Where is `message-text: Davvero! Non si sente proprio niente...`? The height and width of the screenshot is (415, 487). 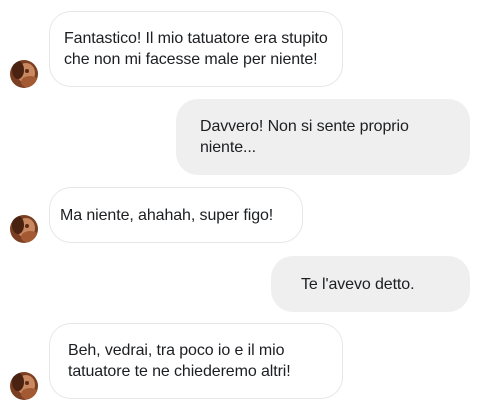 message-text: Davvero! Non si sente proprio niente... is located at coordinates (304, 137).